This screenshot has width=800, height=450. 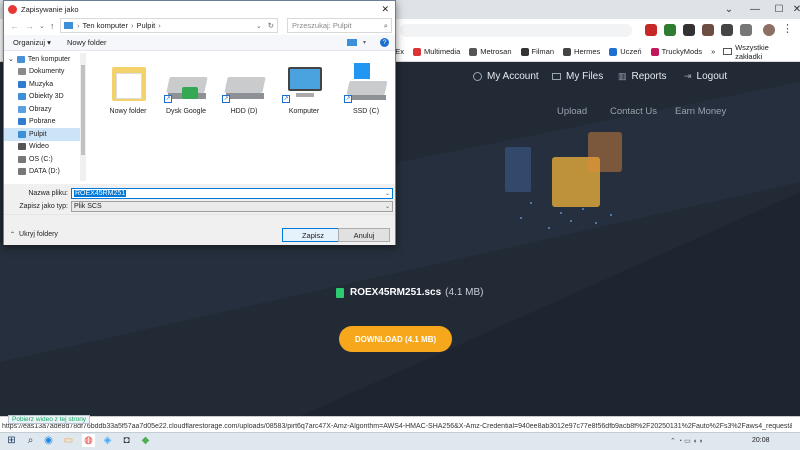 I want to click on tree-item: DATA (D:), so click(x=43, y=172).